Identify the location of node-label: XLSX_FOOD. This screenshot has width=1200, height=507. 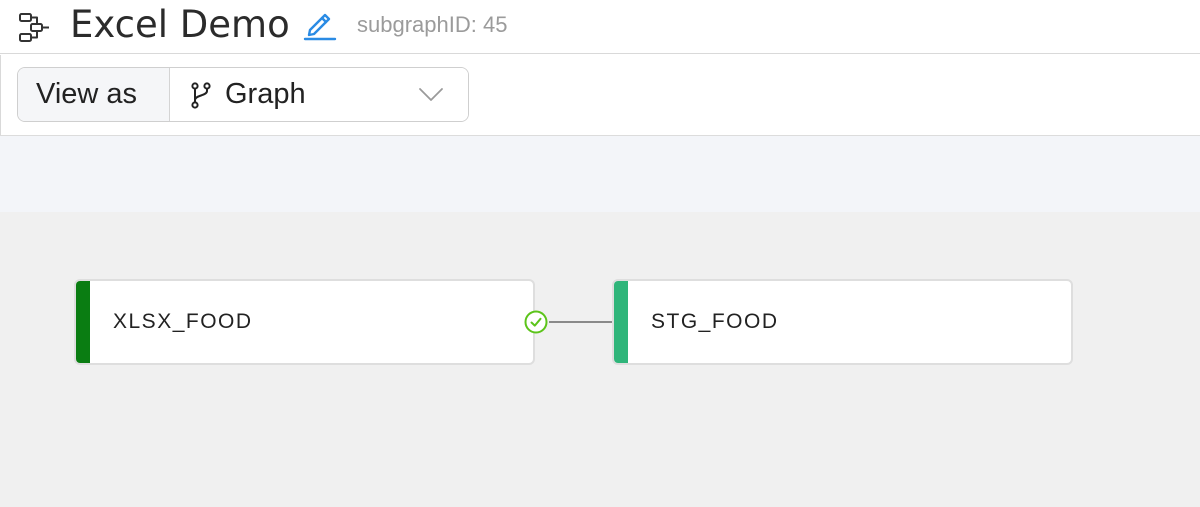
(183, 321).